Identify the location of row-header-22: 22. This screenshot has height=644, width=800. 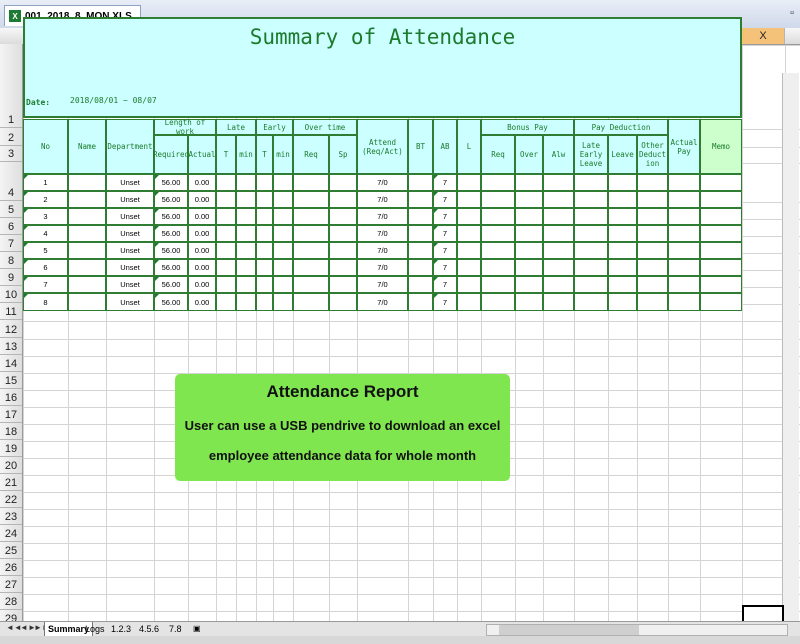
(11, 499).